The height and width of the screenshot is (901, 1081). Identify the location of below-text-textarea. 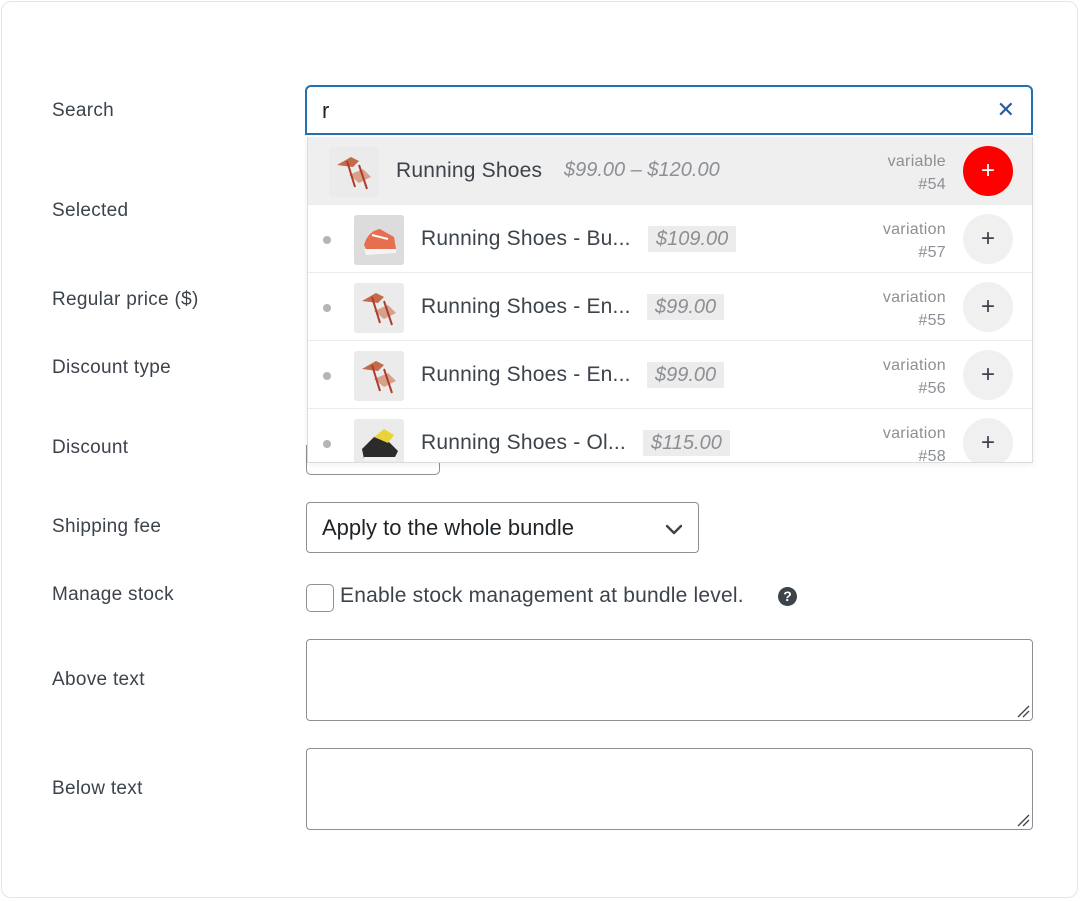
(669, 789).